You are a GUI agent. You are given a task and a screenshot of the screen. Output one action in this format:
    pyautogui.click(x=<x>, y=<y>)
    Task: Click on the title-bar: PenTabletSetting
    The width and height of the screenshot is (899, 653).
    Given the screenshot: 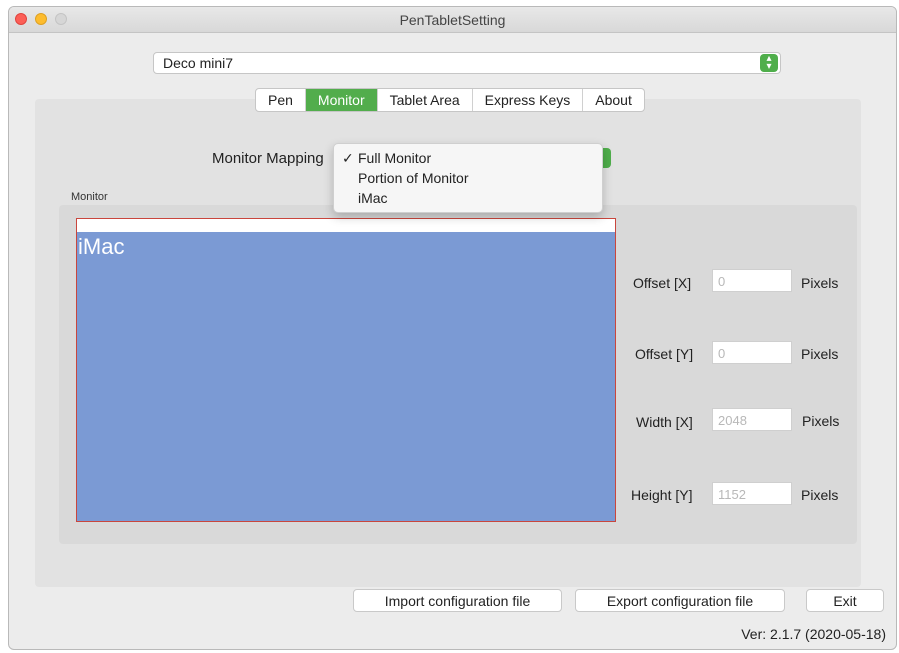 What is the action you would take?
    pyautogui.click(x=452, y=20)
    